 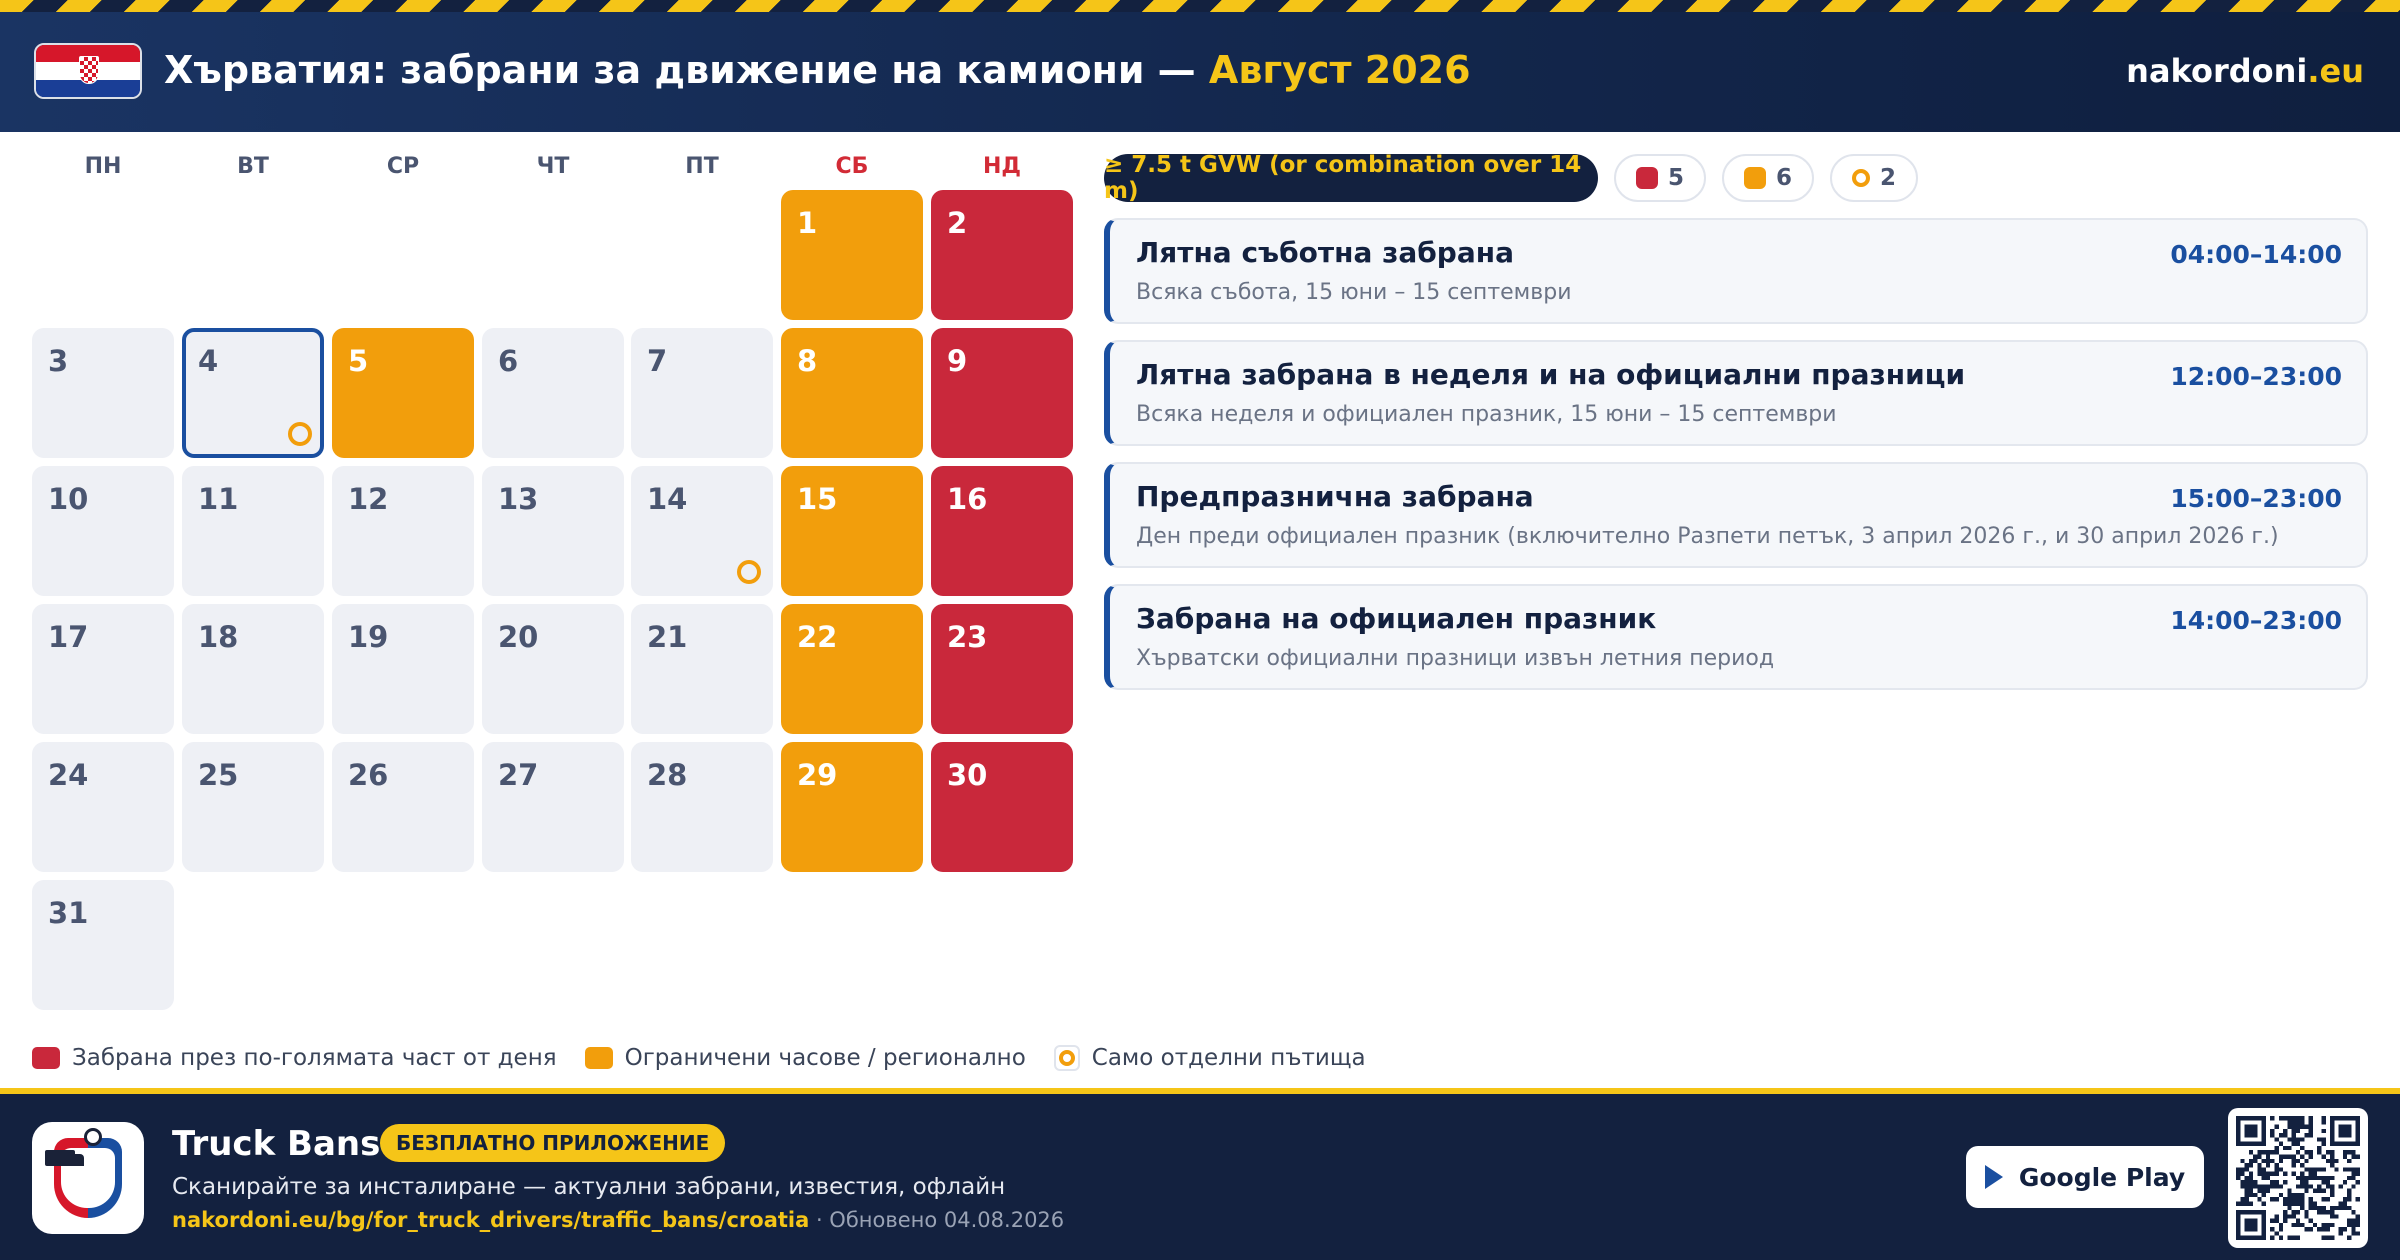 I want to click on red-square-icon, so click(x=46, y=1058).